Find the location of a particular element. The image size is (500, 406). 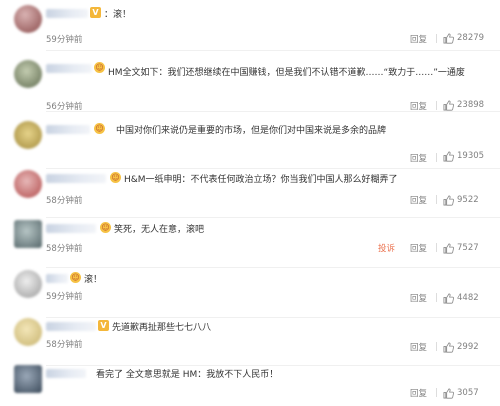

like-count: 9522 is located at coordinates (468, 200).